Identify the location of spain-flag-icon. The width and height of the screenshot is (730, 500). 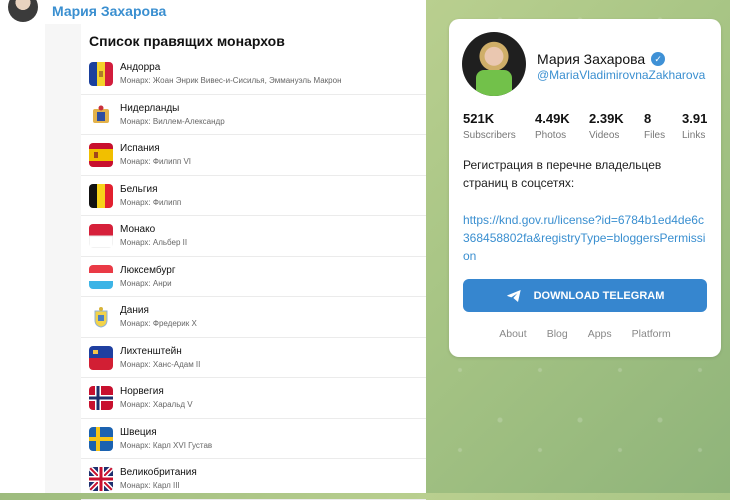
(101, 155).